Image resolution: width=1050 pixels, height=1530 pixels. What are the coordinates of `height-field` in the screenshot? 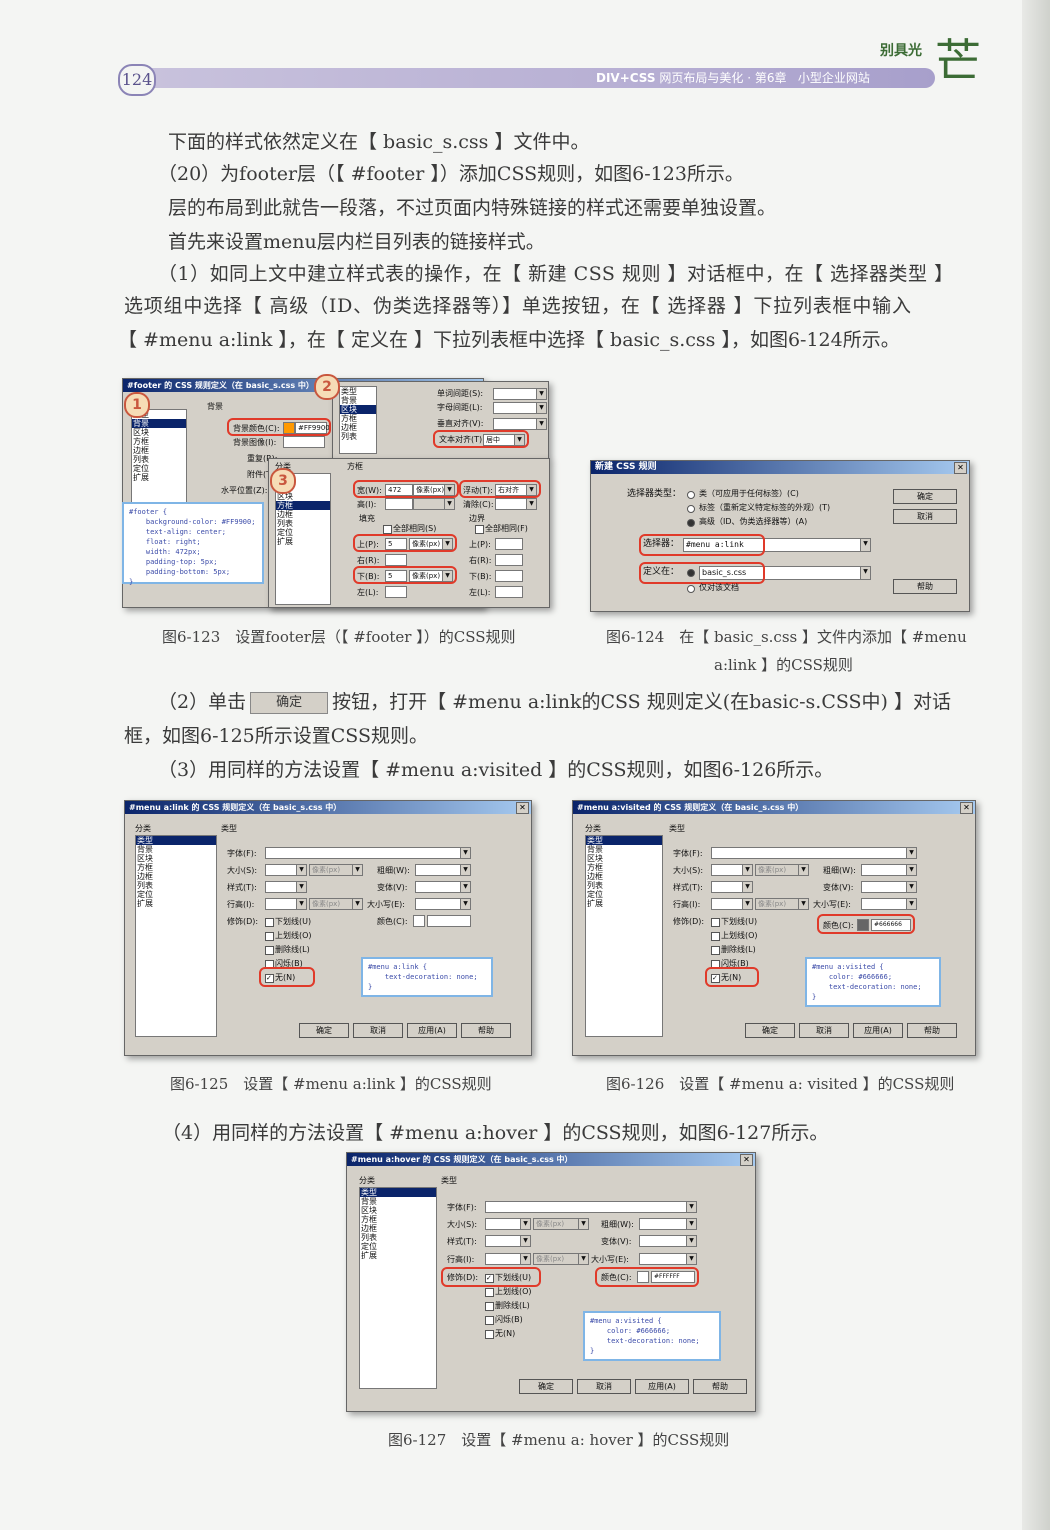 It's located at (399, 504).